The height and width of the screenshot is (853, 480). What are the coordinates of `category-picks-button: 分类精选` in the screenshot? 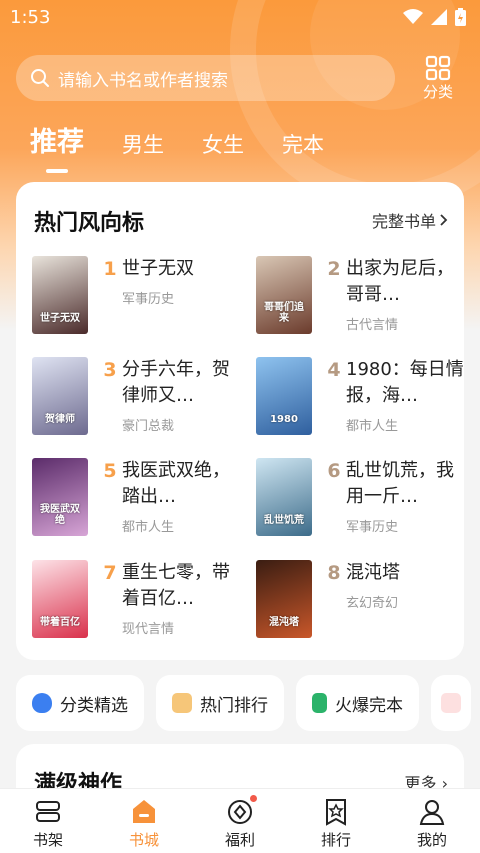 It's located at (80, 703).